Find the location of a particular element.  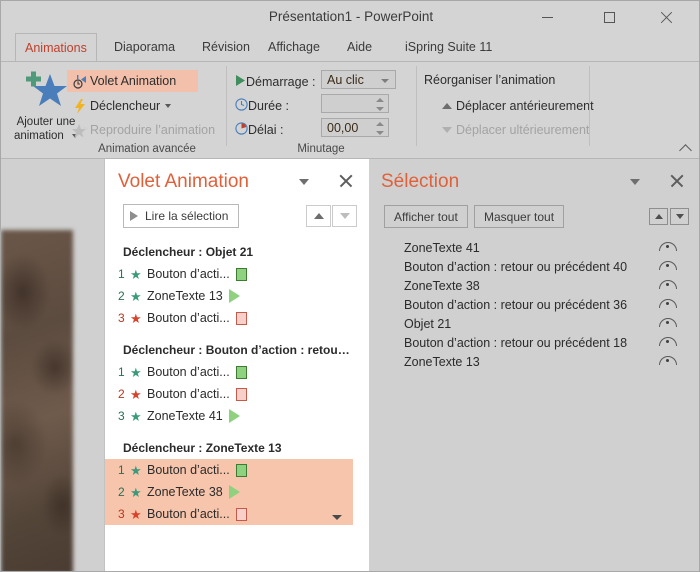

list-item: ZoneTexte 41 is located at coordinates (534, 247).